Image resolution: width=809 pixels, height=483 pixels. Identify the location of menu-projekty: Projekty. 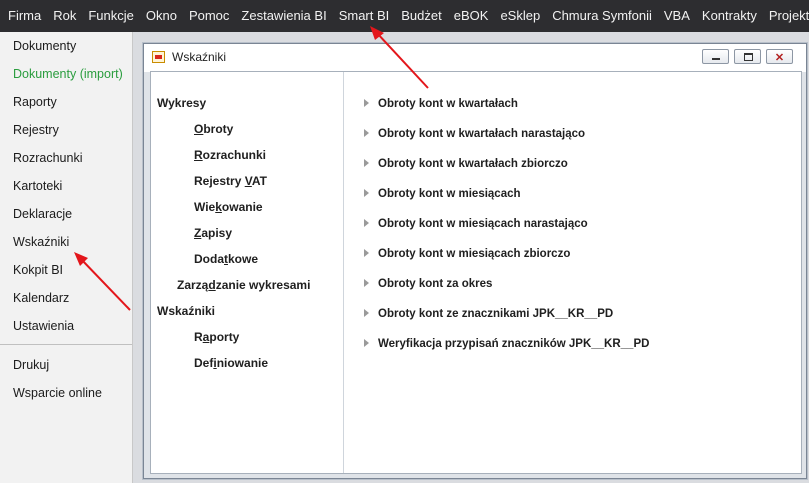
(786, 16).